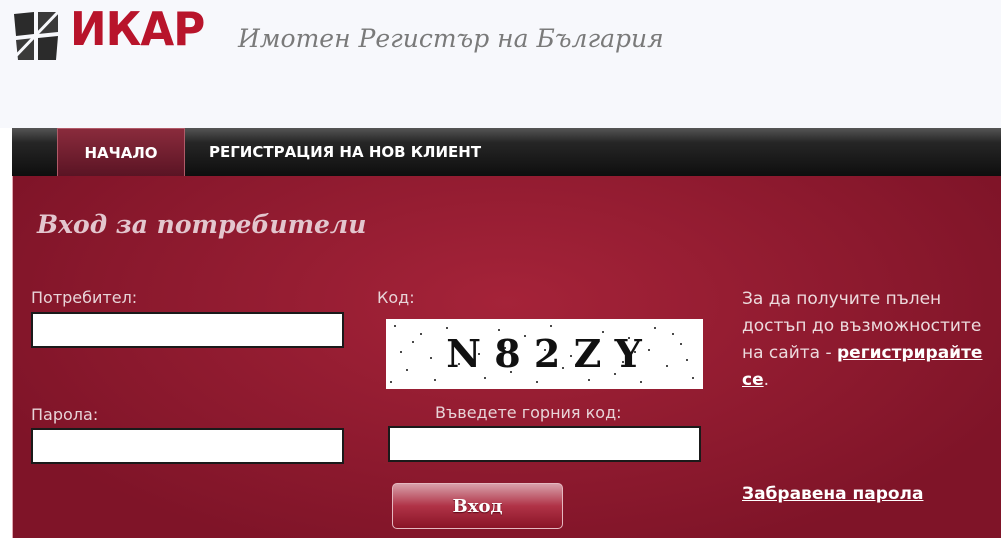 This screenshot has width=1001, height=538. Describe the element at coordinates (187, 446) in the screenshot. I see `password-input` at that location.